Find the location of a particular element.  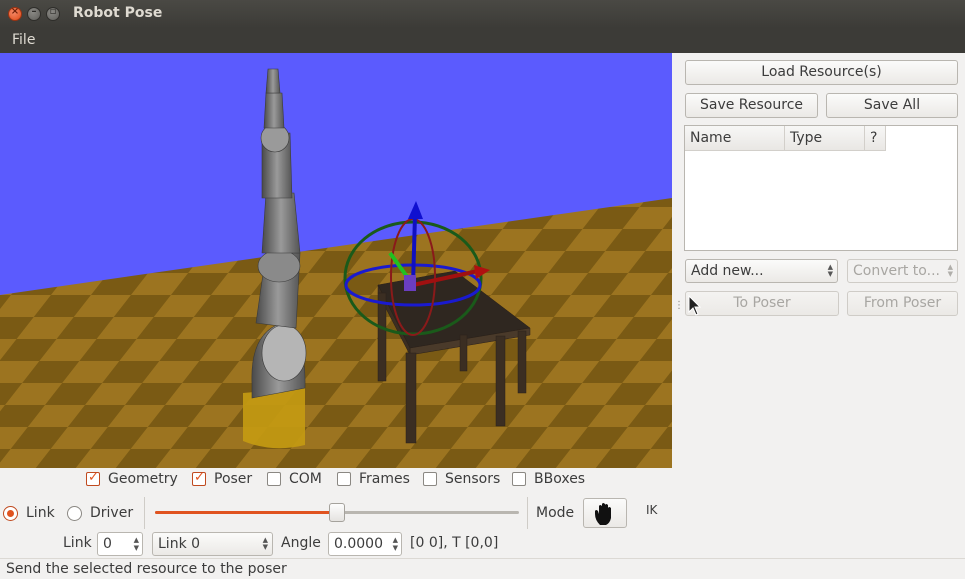

convert-to-dropdown: Convert to... ▲ ▼ is located at coordinates (902, 271).